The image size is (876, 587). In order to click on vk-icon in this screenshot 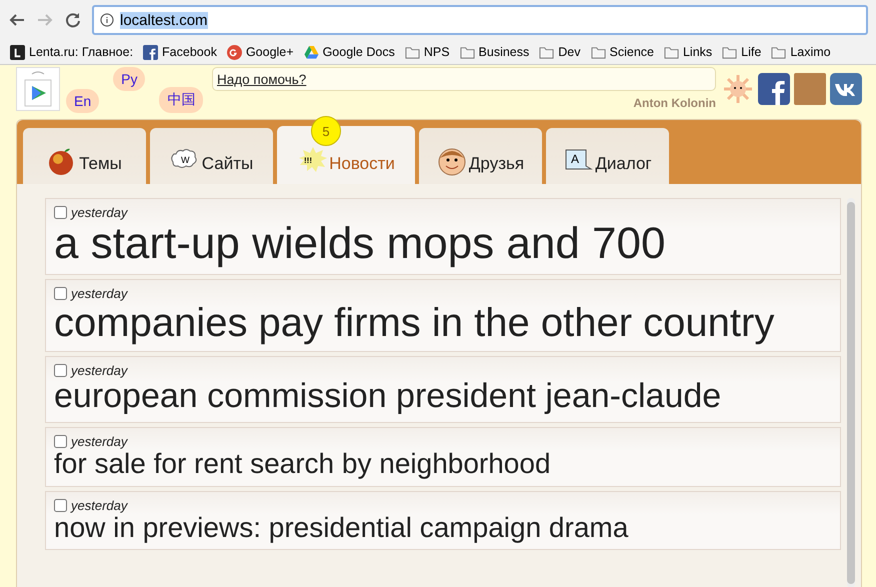, I will do `click(846, 89)`.